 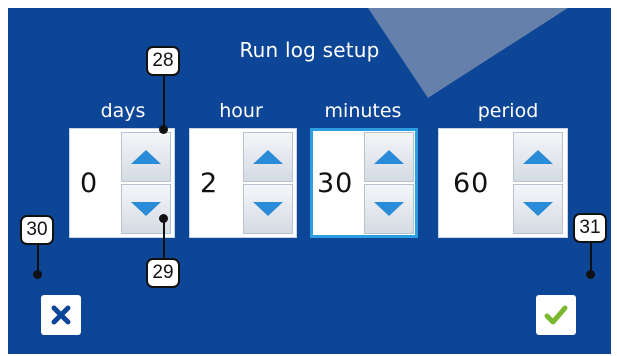 I want to click on callout-28: 28, so click(x=163, y=61).